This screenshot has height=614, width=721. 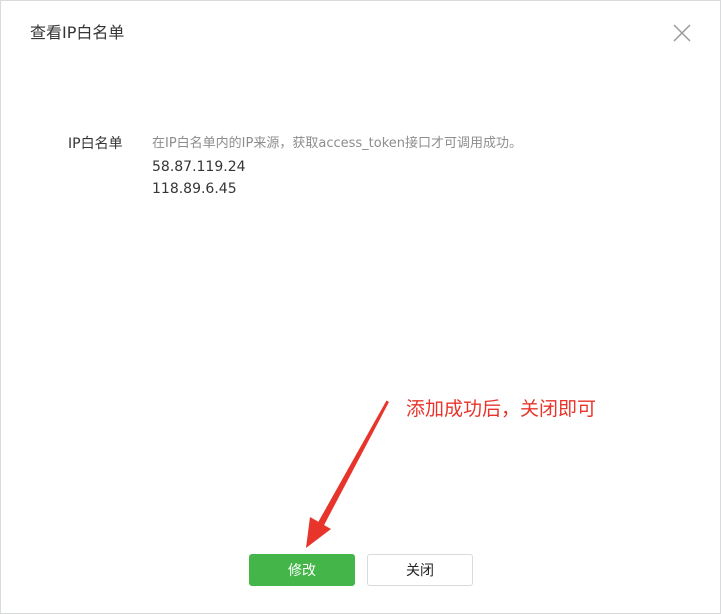 I want to click on annotation-arrow-icon, so click(x=347, y=474).